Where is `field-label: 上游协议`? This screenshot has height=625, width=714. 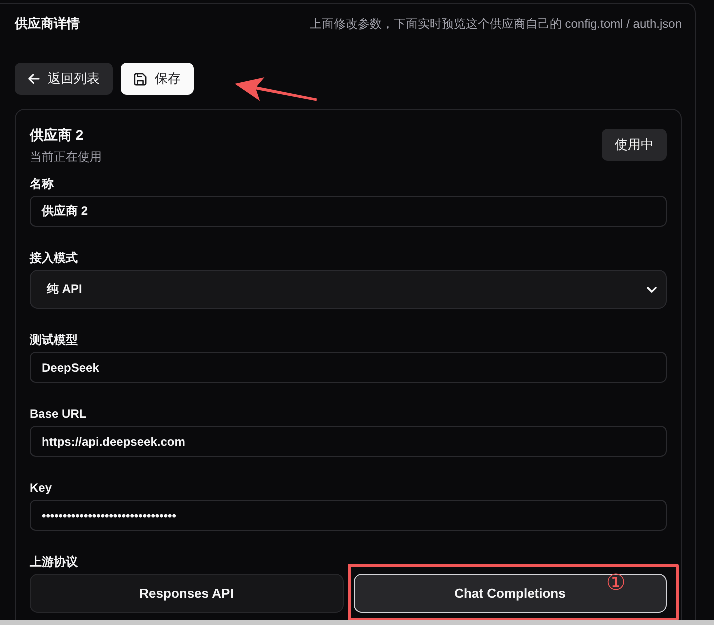
field-label: 上游协议 is located at coordinates (54, 562).